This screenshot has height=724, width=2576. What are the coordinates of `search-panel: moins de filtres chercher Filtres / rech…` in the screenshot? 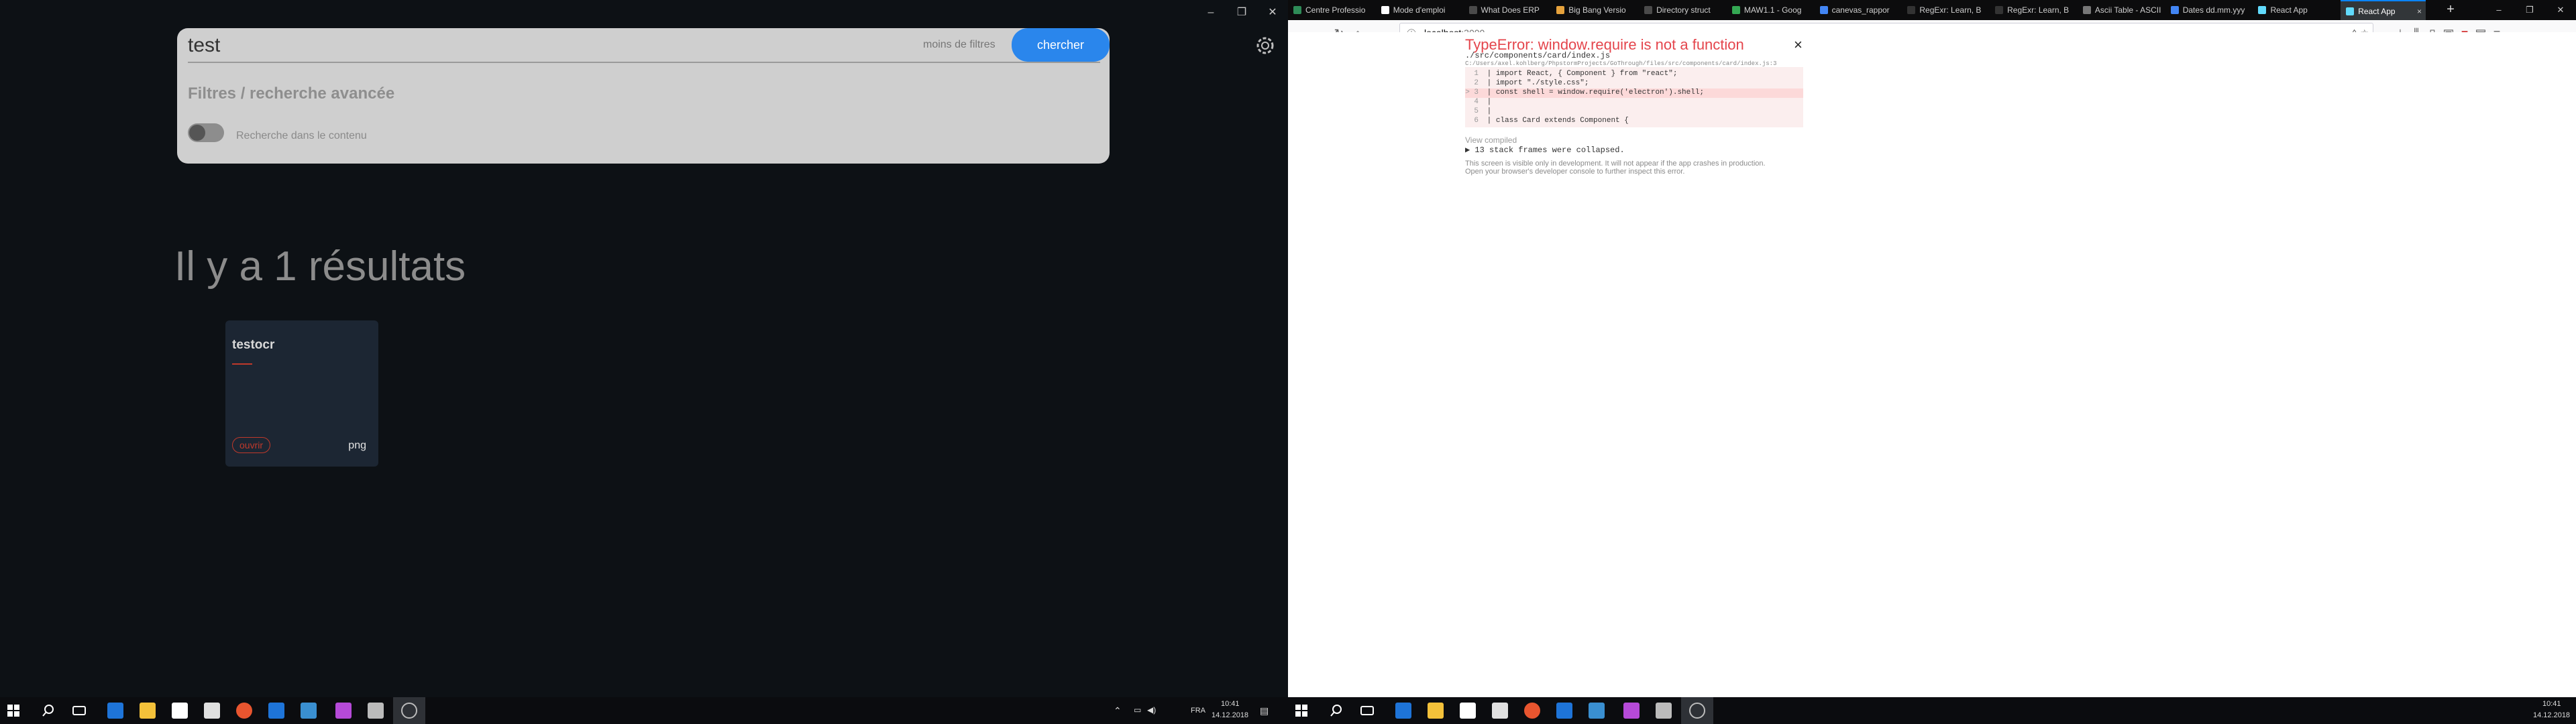 It's located at (643, 96).